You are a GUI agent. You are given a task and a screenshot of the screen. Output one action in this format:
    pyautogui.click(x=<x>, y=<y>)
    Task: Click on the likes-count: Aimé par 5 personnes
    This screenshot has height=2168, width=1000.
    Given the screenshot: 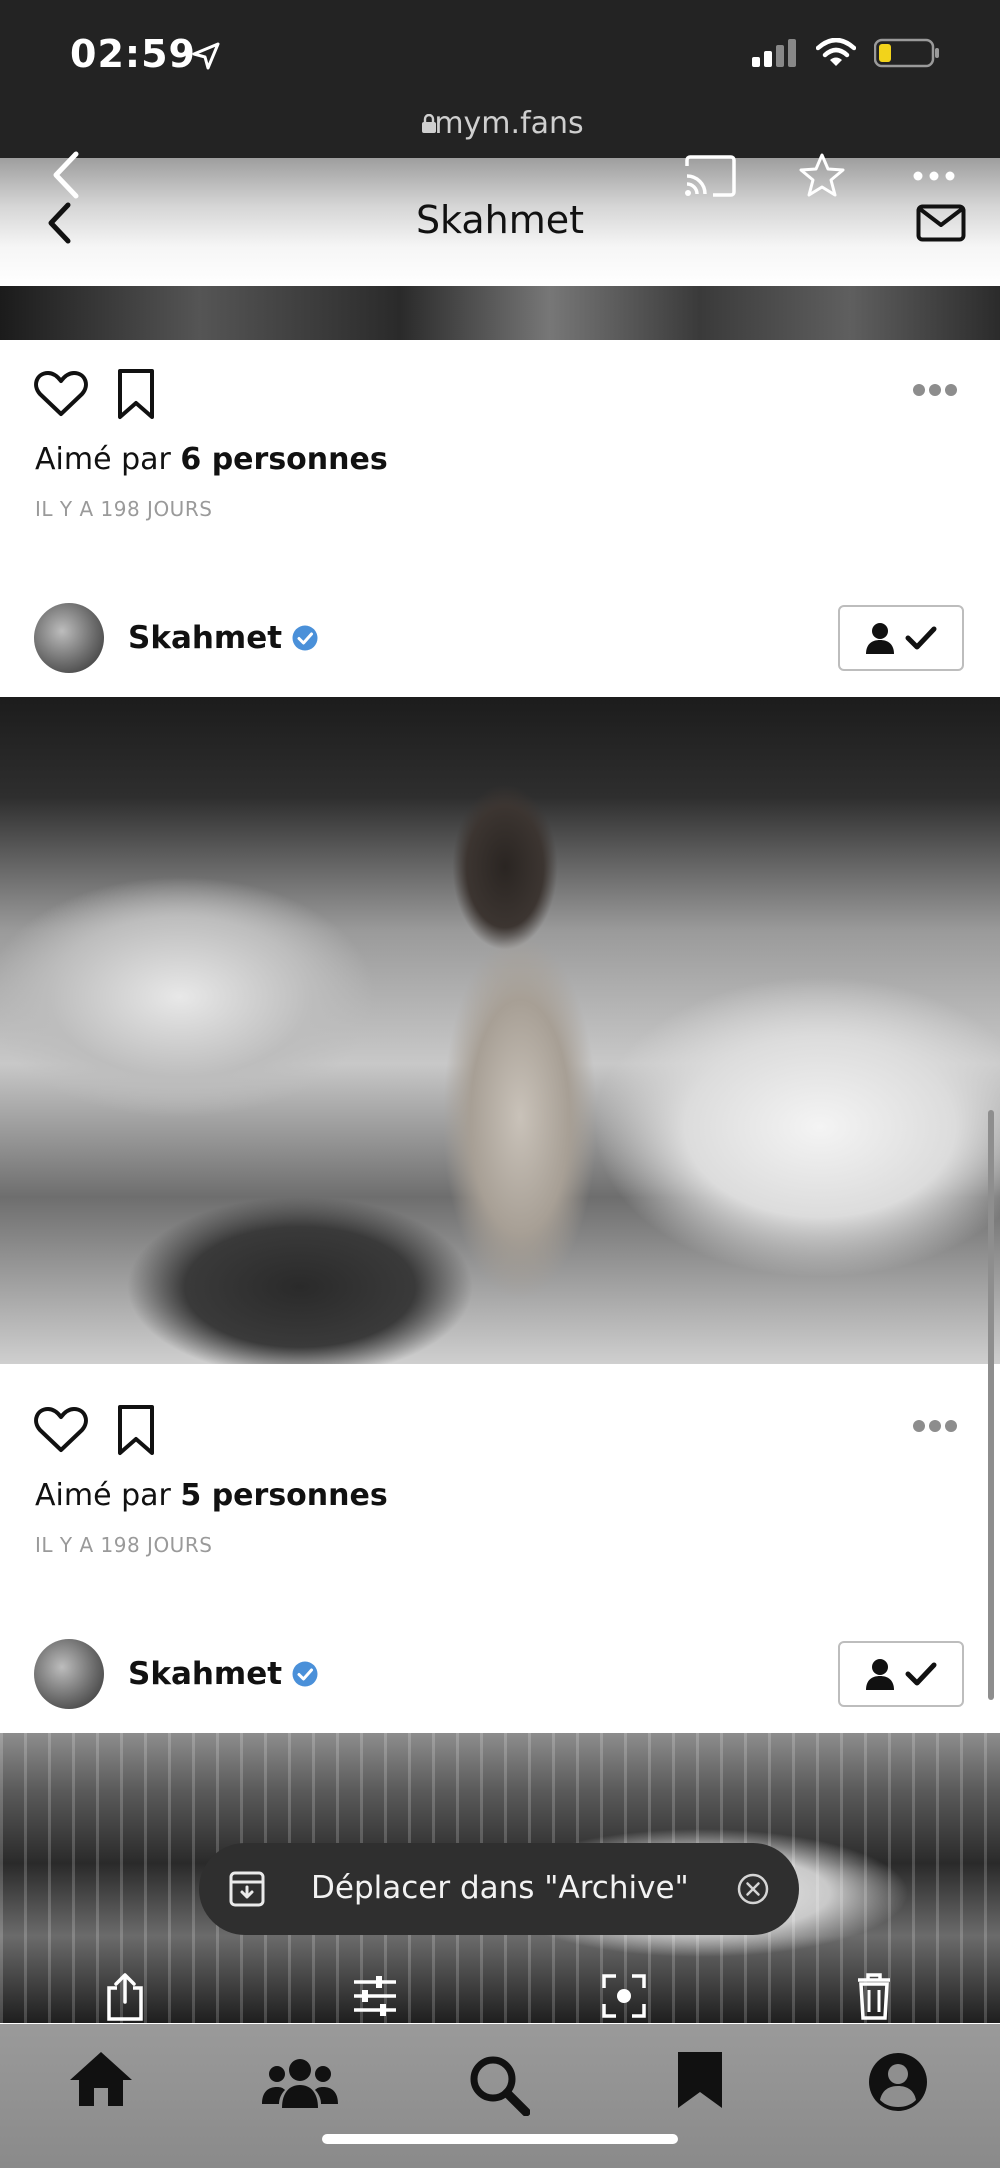 What is the action you would take?
    pyautogui.click(x=211, y=1495)
    